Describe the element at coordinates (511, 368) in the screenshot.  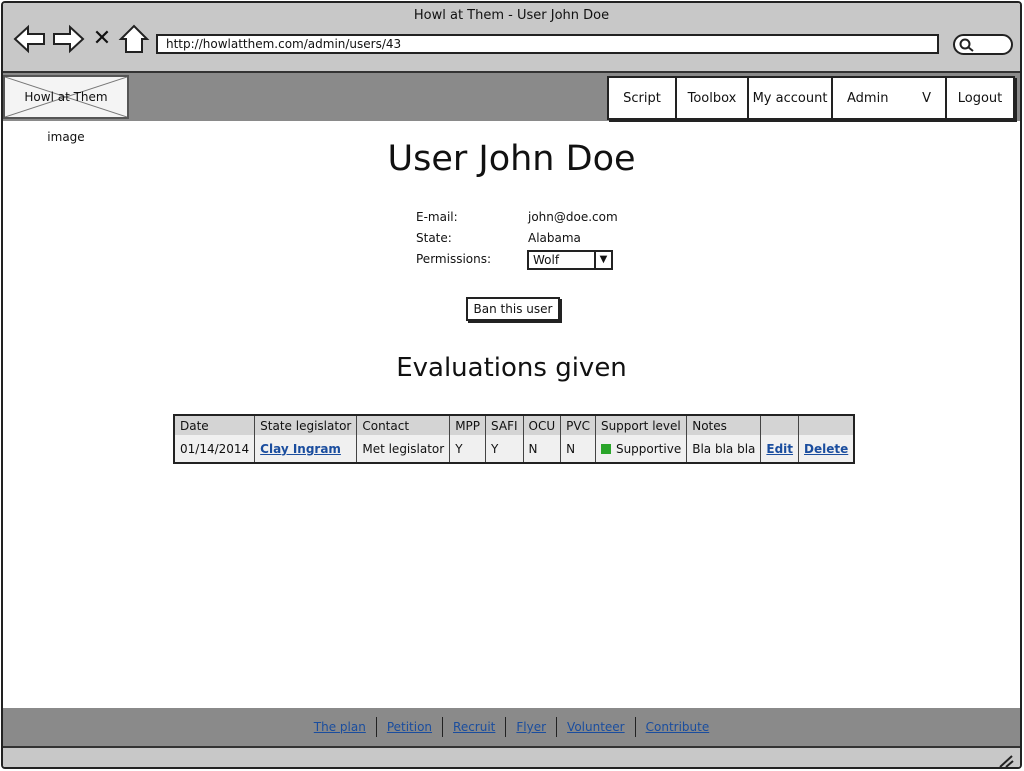
I see `evaluations-title: Evaluations given` at that location.